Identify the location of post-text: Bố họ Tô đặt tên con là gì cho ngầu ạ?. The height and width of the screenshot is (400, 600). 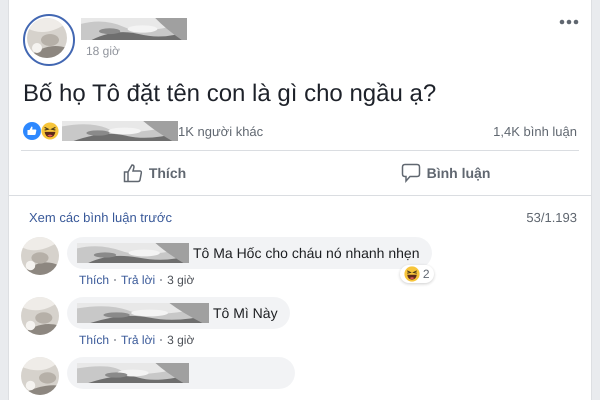
(230, 94).